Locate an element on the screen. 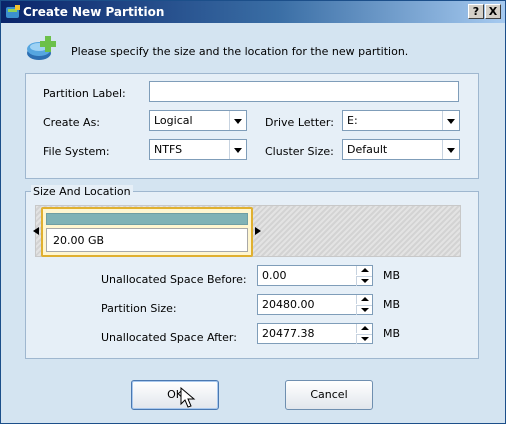  mouse-pointer-icon is located at coordinates (188, 397).